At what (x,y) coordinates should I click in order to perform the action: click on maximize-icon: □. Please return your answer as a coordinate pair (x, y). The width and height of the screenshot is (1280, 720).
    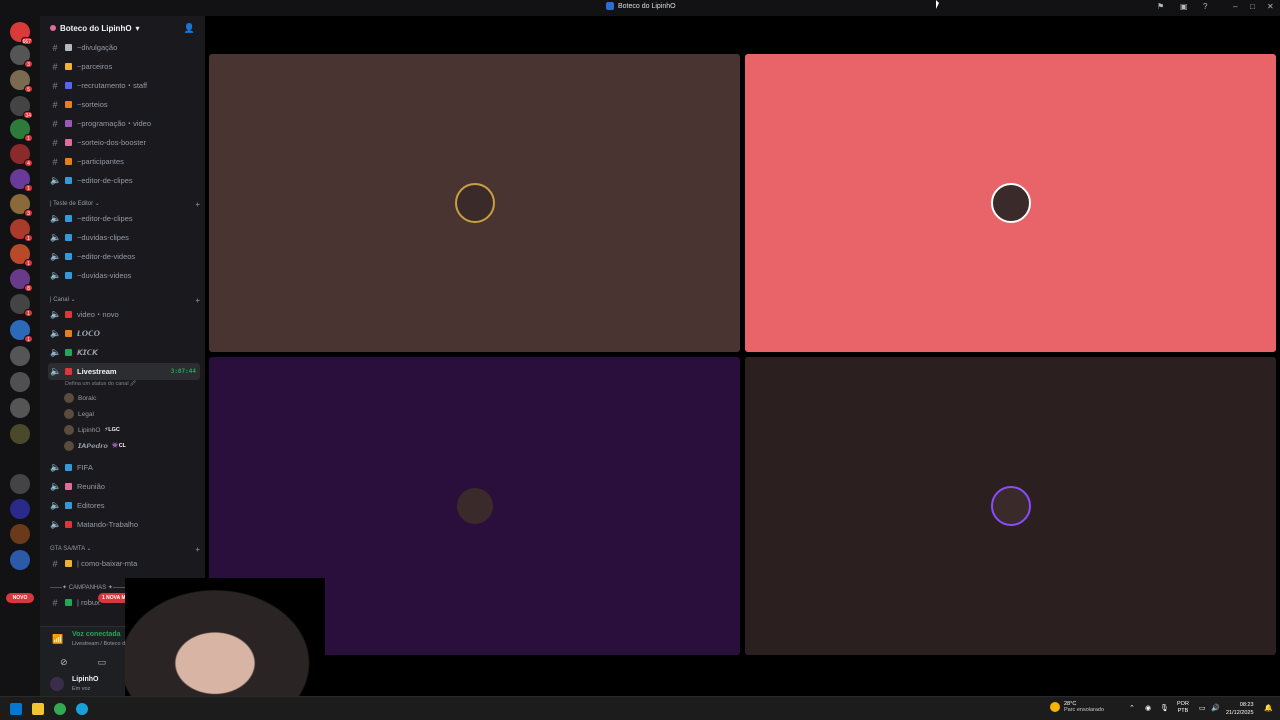
    Looking at the image, I should click on (1252, 6).